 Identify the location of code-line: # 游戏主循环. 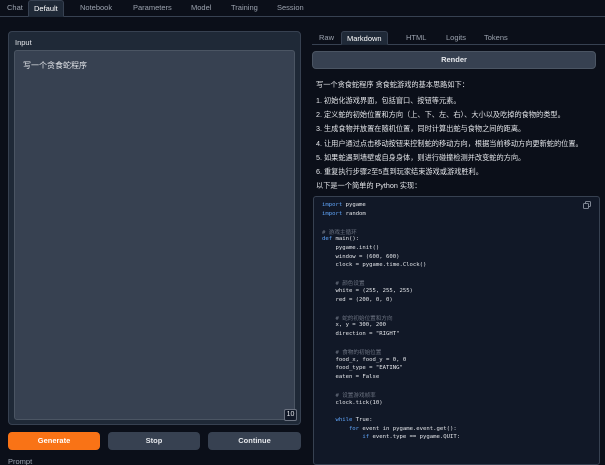
(339, 232).